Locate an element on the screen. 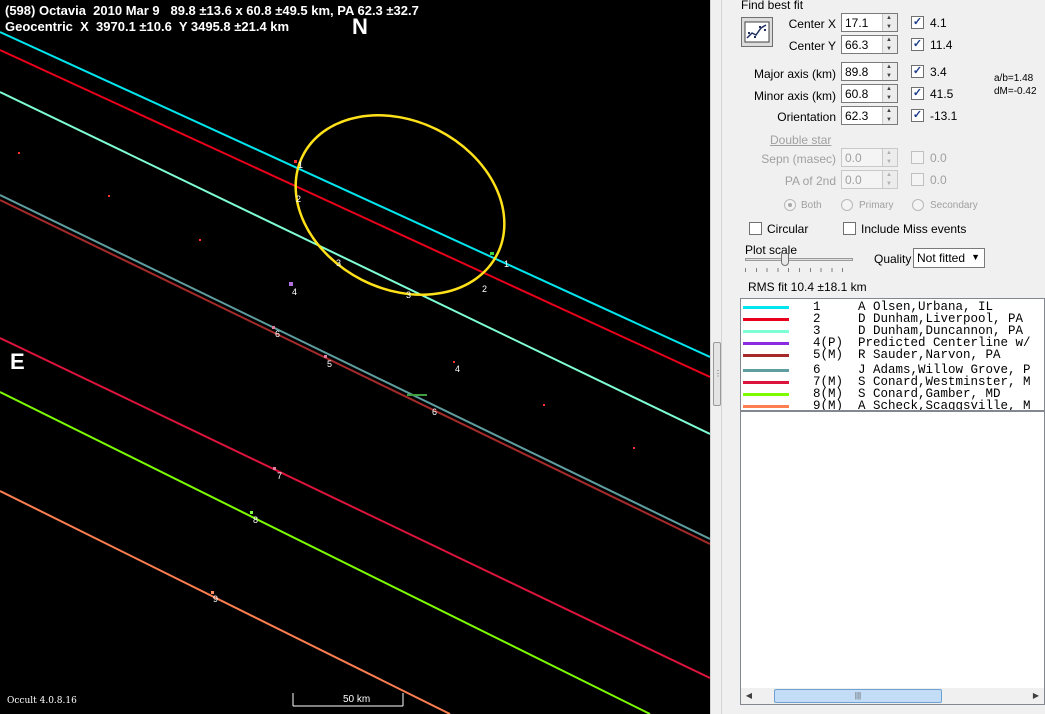  plot-scale-label: Plot scale is located at coordinates (771, 250).